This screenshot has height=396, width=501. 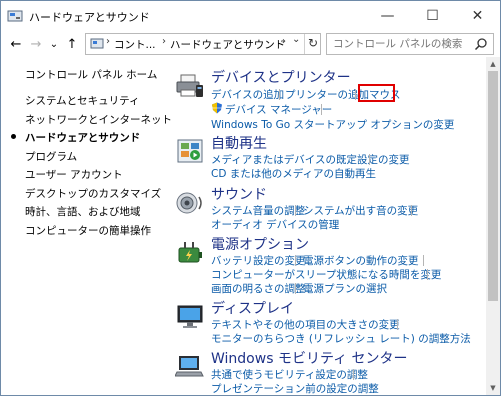 What do you see at coordinates (13, 136) in the screenshot?
I see `active-indicator` at bounding box center [13, 136].